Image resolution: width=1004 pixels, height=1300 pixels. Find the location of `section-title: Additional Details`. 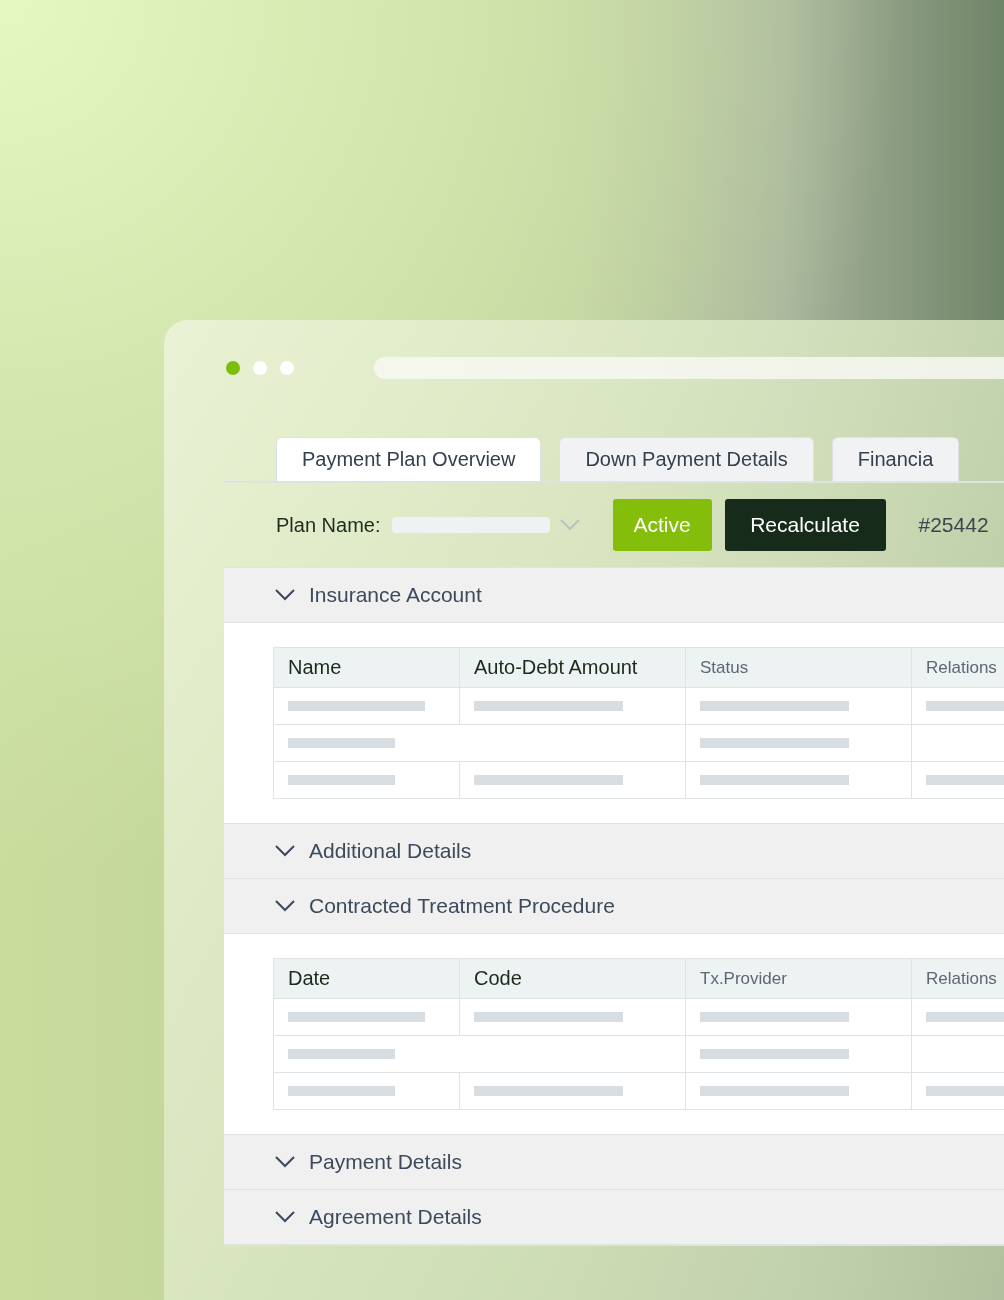

section-title: Additional Details is located at coordinates (390, 851).